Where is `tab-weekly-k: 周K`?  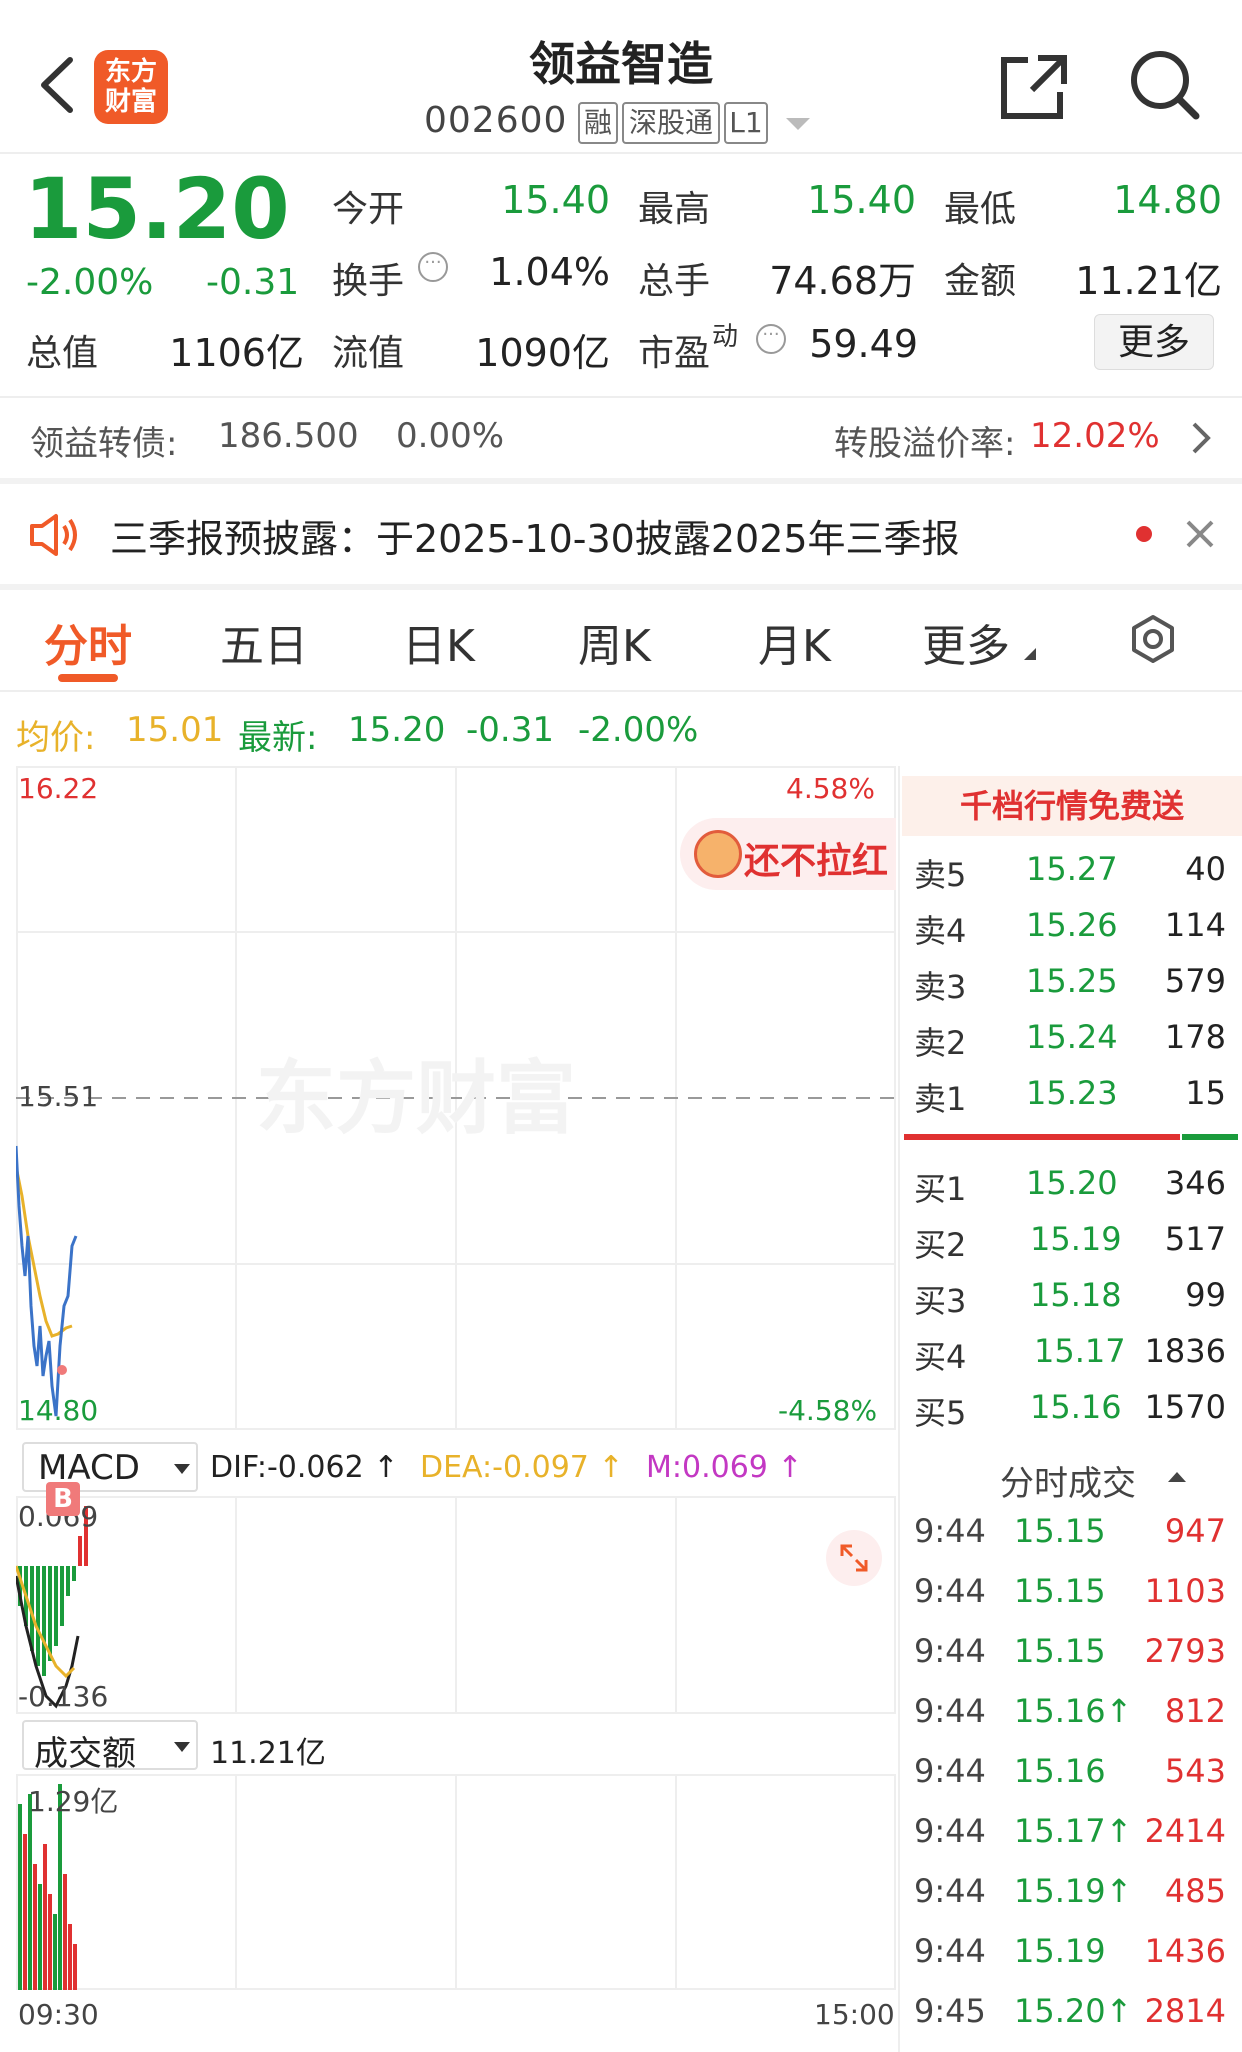 tab-weekly-k: 周K is located at coordinates (614, 642).